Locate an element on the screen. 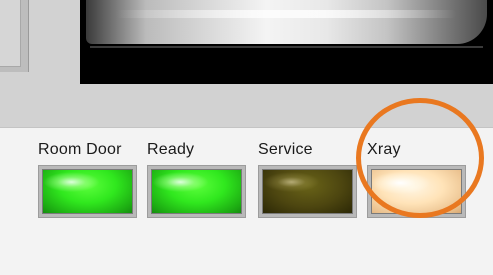 This screenshot has width=493, height=275. room-door-lamp-frame is located at coordinates (87, 191).